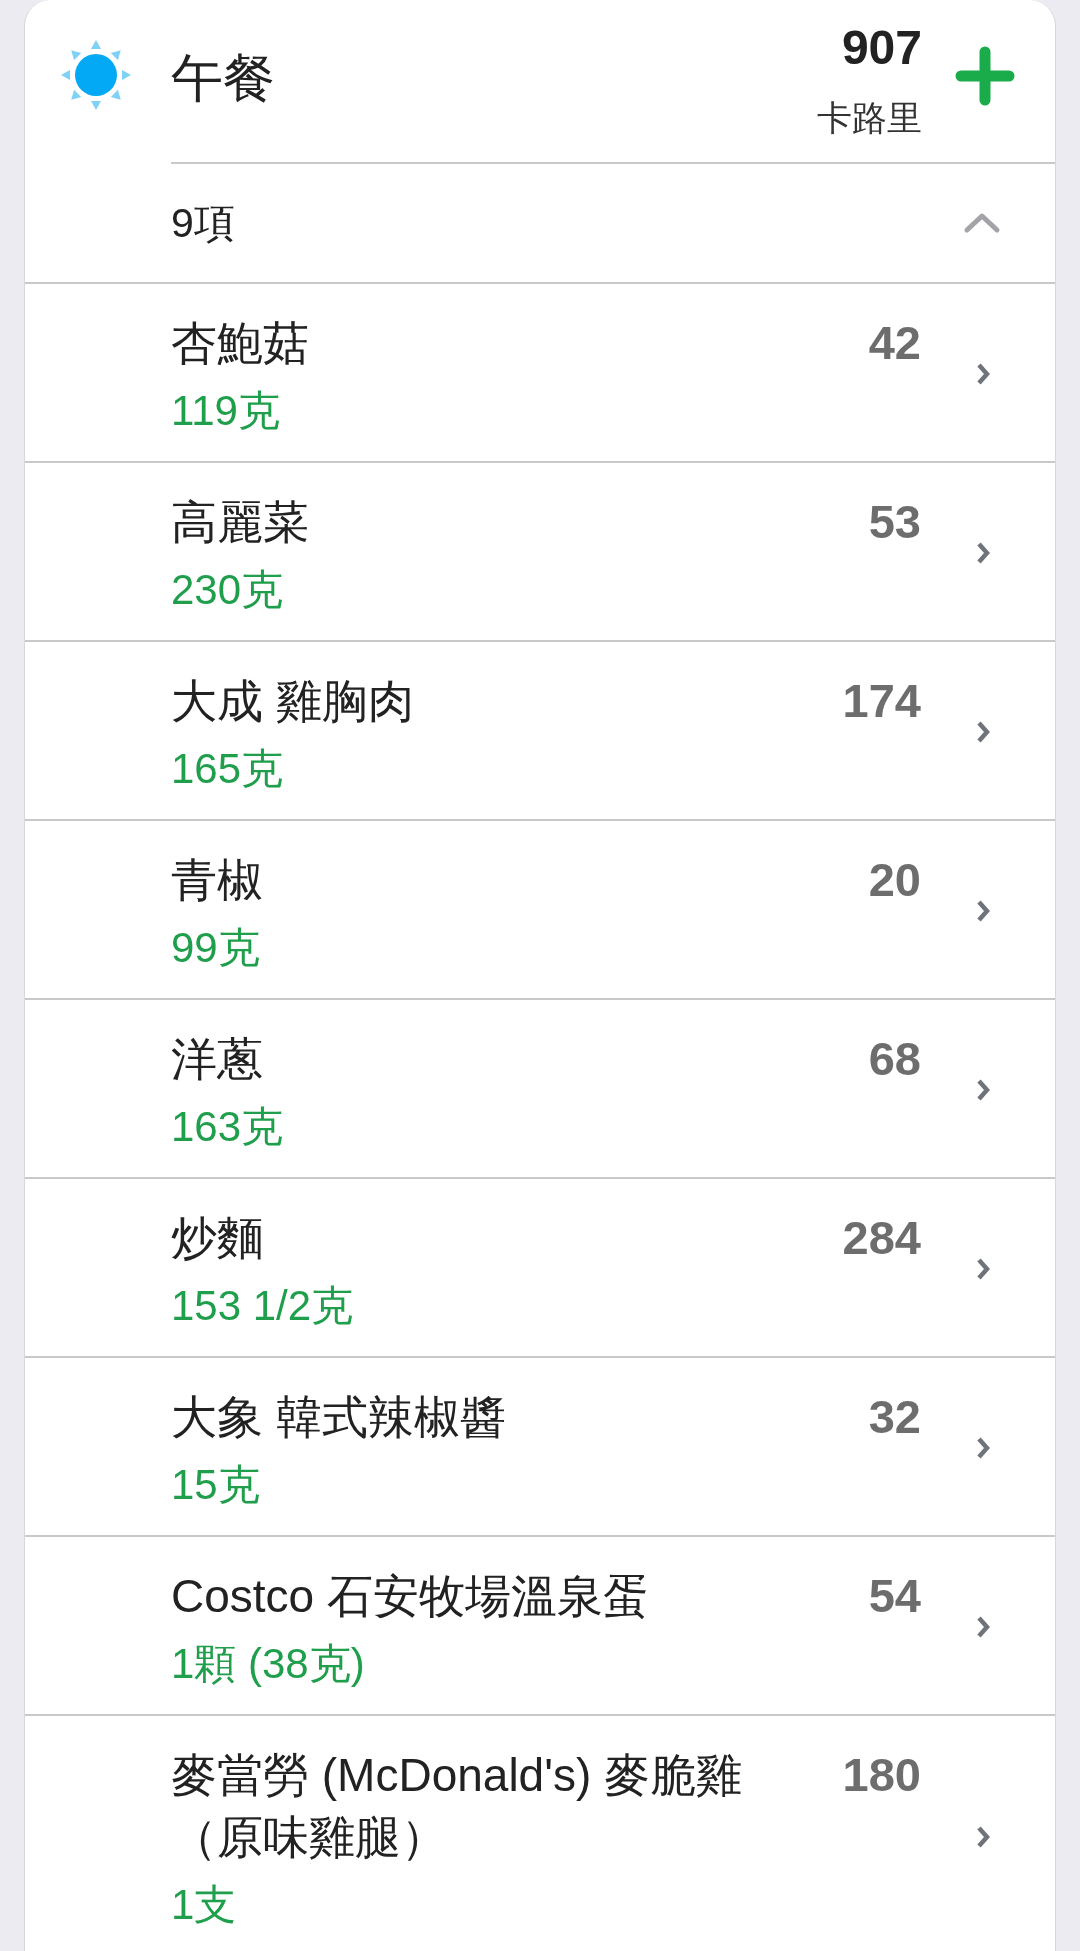 The width and height of the screenshot is (1080, 1951). Describe the element at coordinates (215, 1485) in the screenshot. I see `food-amount: 15克` at that location.